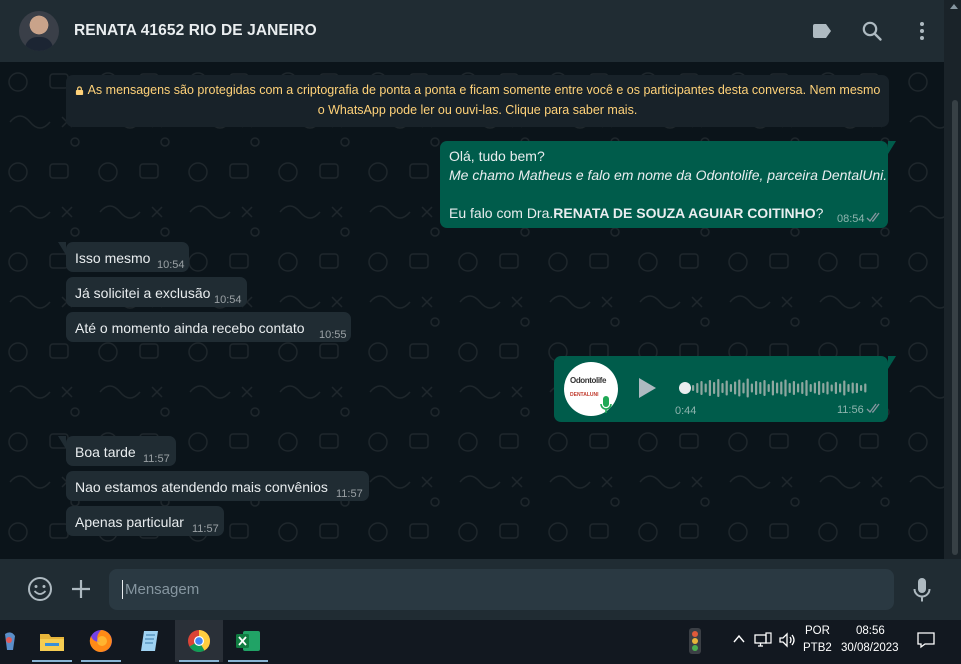 This screenshot has width=961, height=664. Describe the element at coordinates (584, 395) in the screenshot. I see `avatar-logo-subtext: DENTALUNI` at that location.